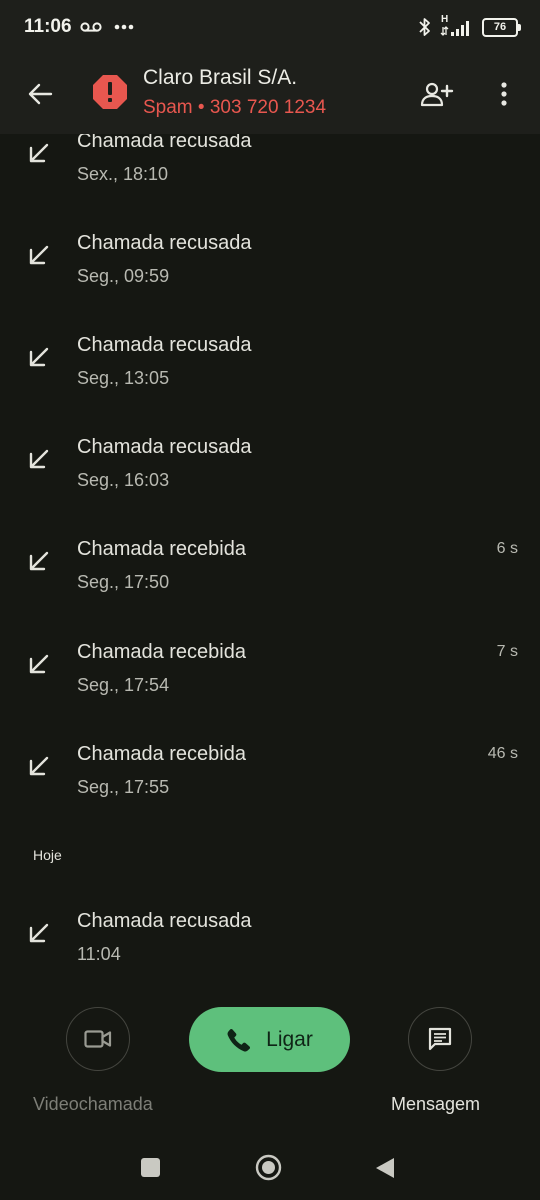 The width and height of the screenshot is (540, 1200). What do you see at coordinates (270, 457) in the screenshot?
I see `call-entry: Chamada recusada Seg., 16:03` at bounding box center [270, 457].